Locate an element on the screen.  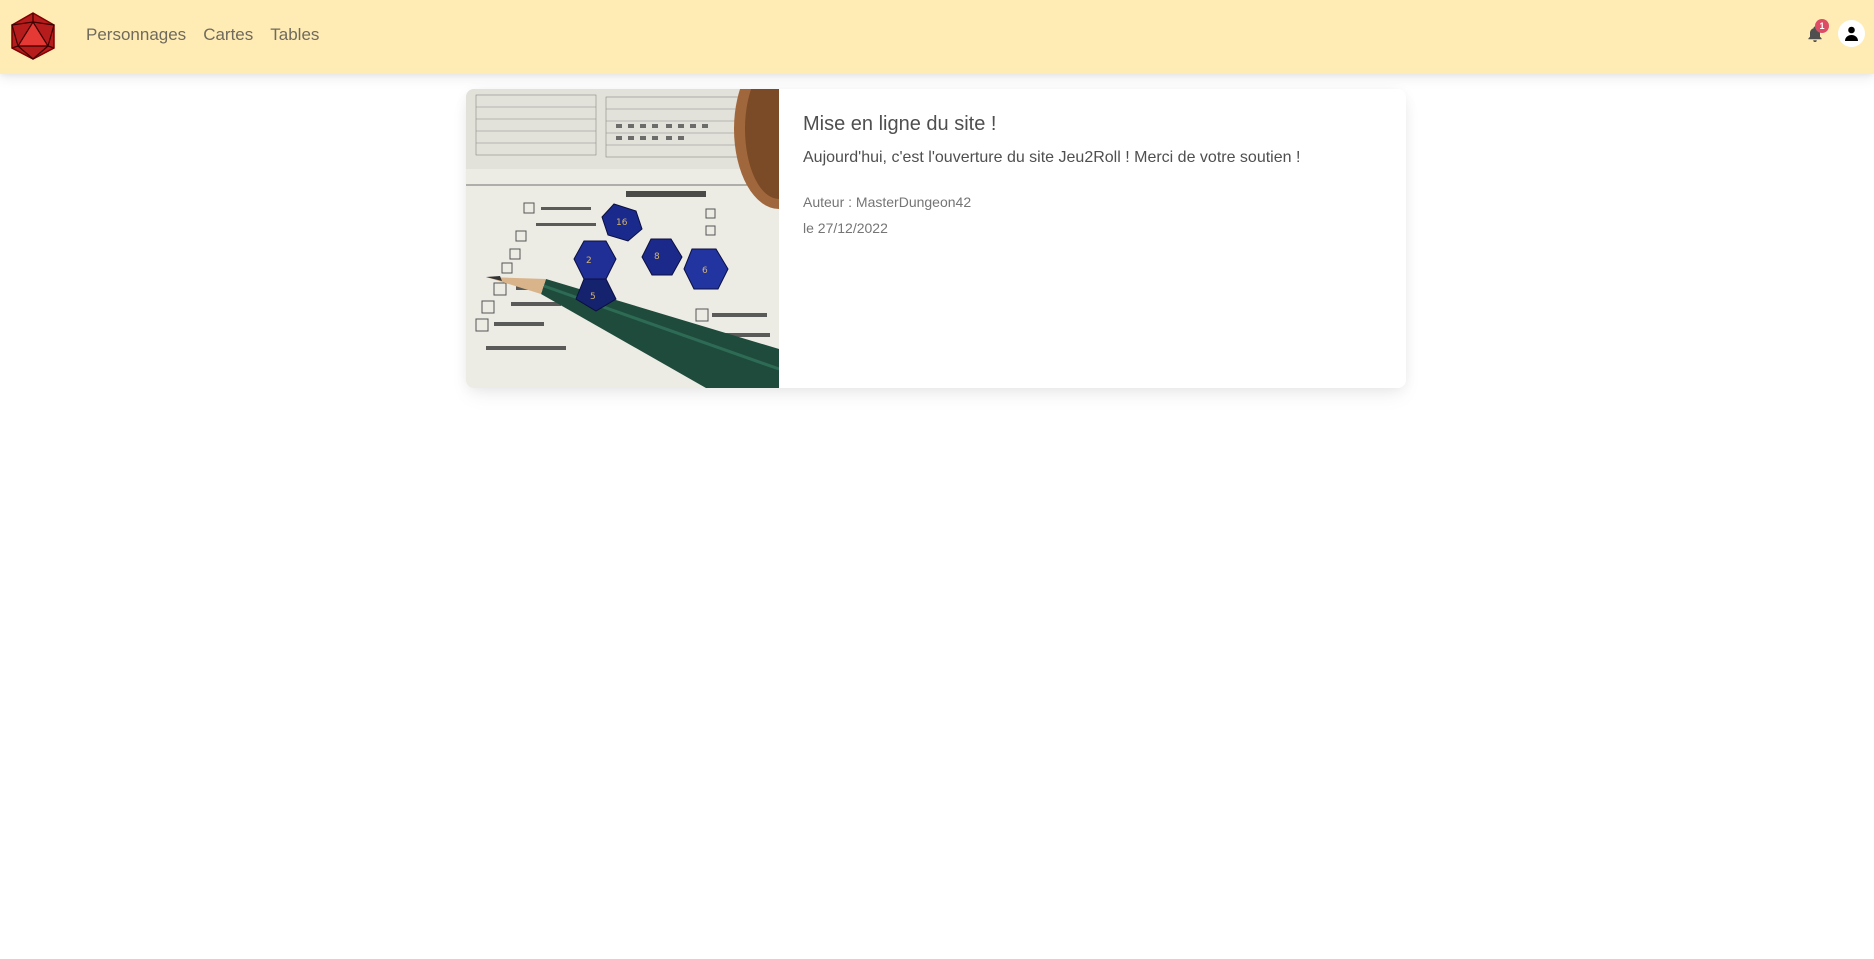
news-title: Mise en ligne du site ! is located at coordinates (900, 124).